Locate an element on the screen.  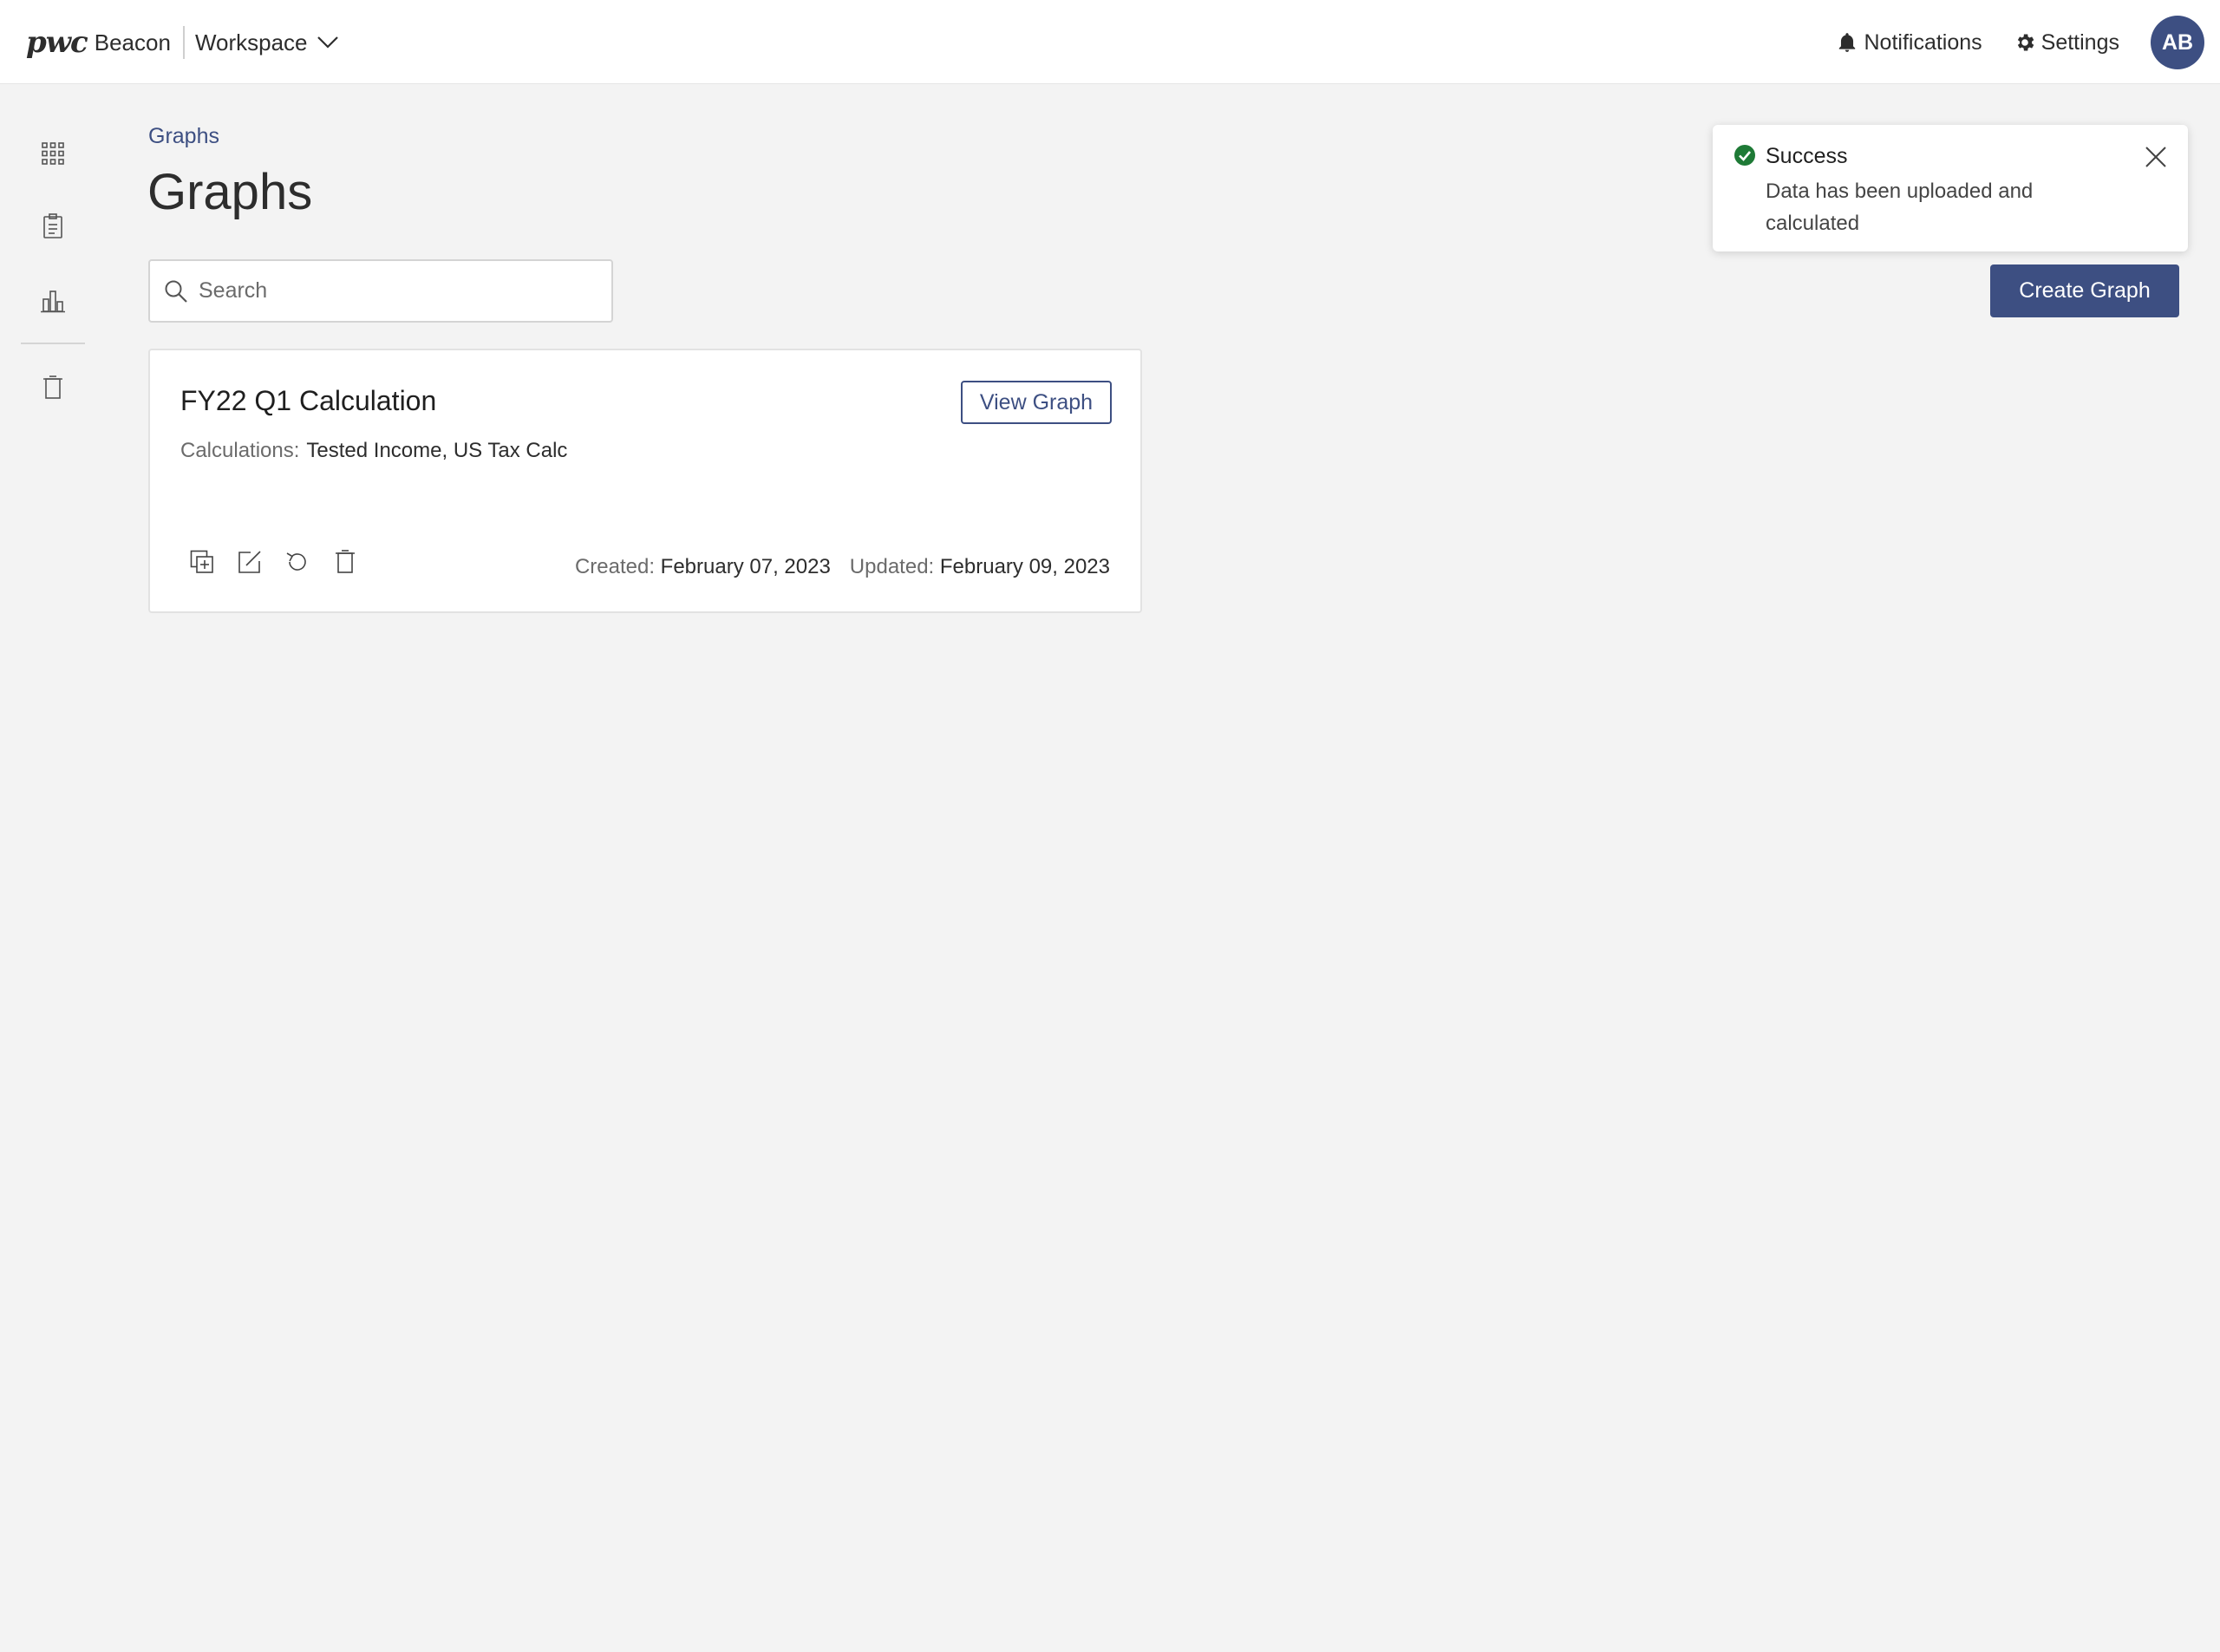
product-name: Beacon is located at coordinates (132, 43).